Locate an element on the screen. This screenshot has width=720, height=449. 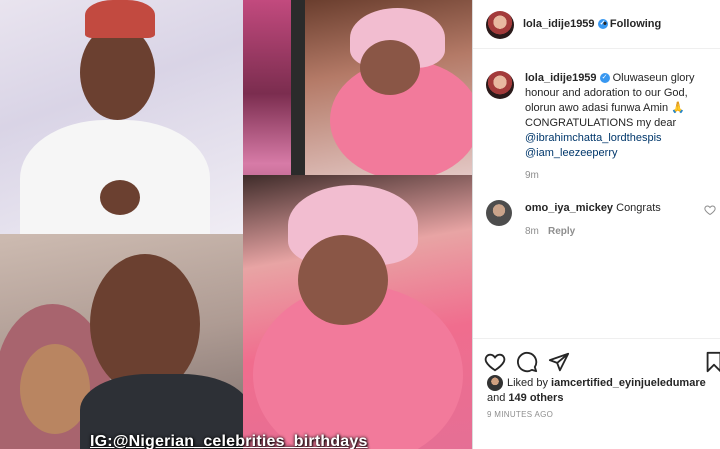
following-button: • Following is located at coordinates (632, 24).